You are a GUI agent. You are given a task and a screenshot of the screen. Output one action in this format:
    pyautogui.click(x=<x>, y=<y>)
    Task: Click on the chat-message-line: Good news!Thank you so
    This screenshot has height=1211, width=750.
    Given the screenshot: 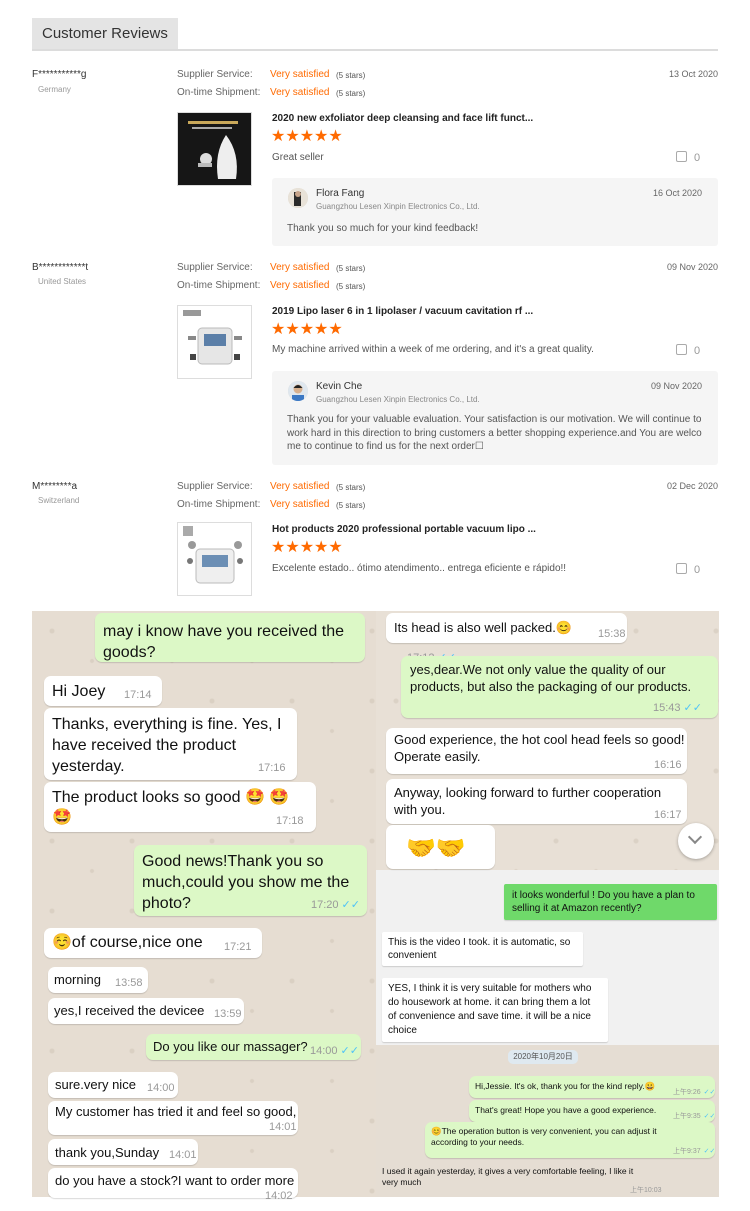 What is the action you would take?
    pyautogui.click(x=233, y=861)
    